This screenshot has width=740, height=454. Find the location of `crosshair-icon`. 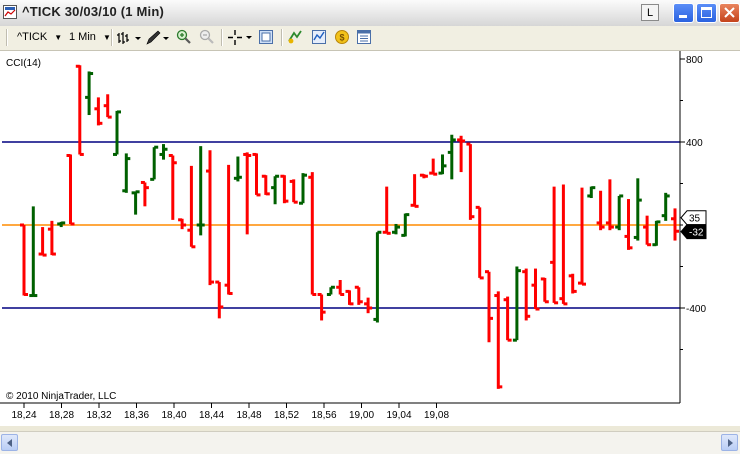

crosshair-icon is located at coordinates (241, 37).